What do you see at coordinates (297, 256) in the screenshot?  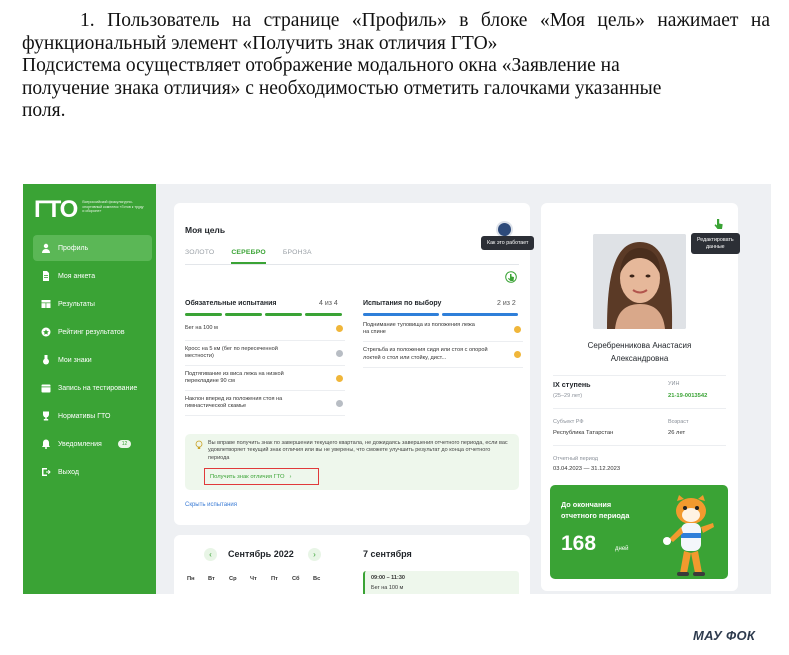 I see `tab-bronze: БРОНЗА` at bounding box center [297, 256].